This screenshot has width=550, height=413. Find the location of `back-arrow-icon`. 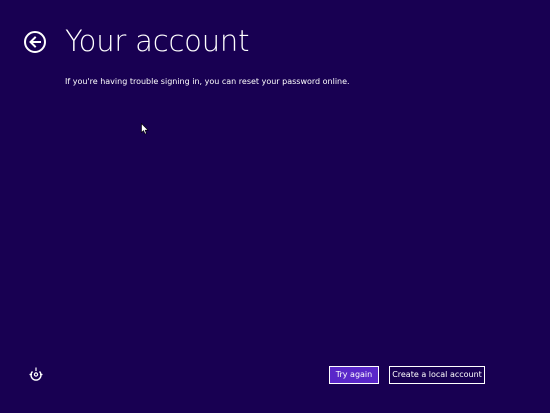

back-arrow-icon is located at coordinates (35, 42).